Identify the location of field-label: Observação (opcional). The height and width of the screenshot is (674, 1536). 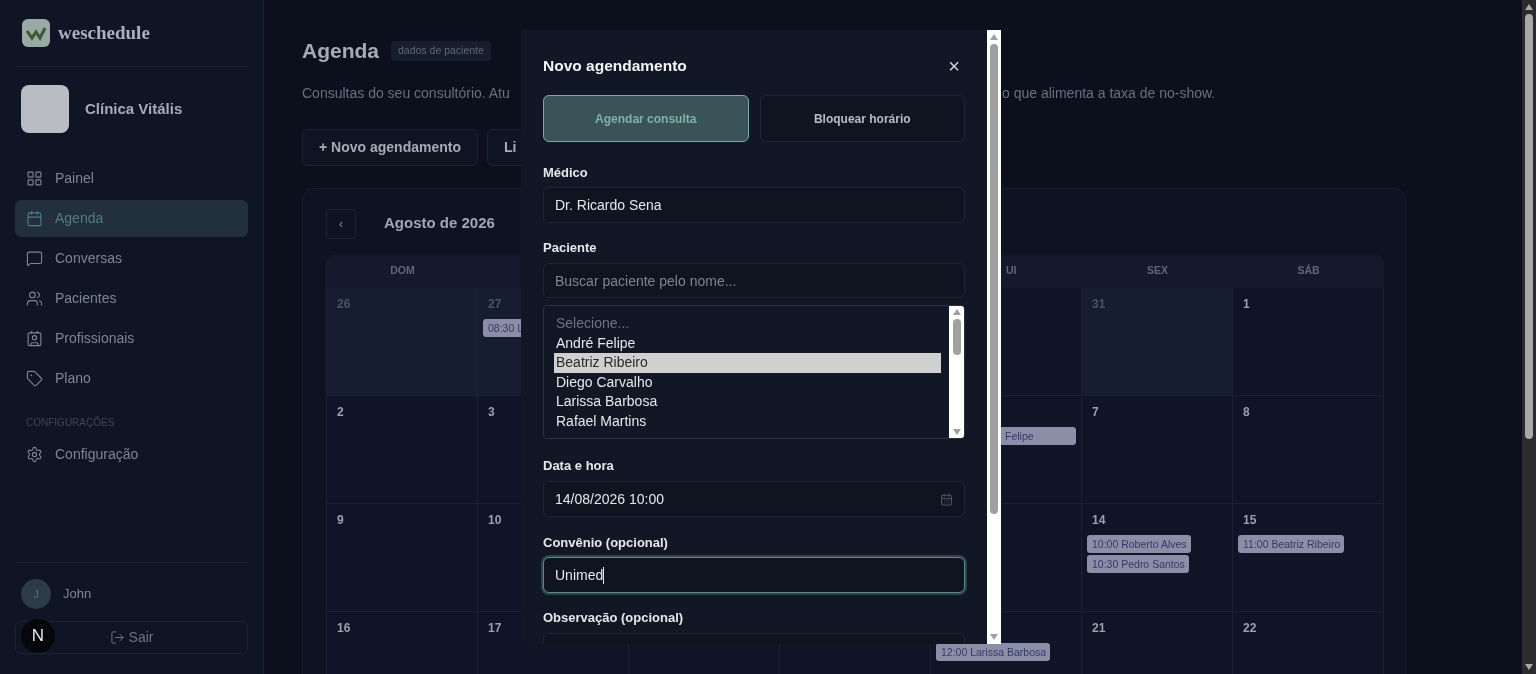
(613, 618).